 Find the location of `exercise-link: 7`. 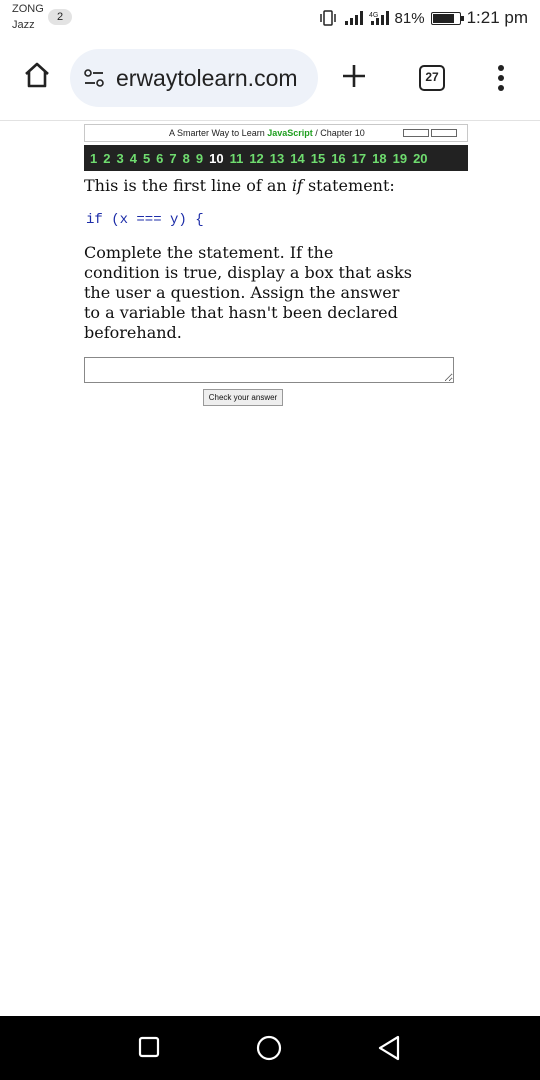

exercise-link: 7 is located at coordinates (172, 158).